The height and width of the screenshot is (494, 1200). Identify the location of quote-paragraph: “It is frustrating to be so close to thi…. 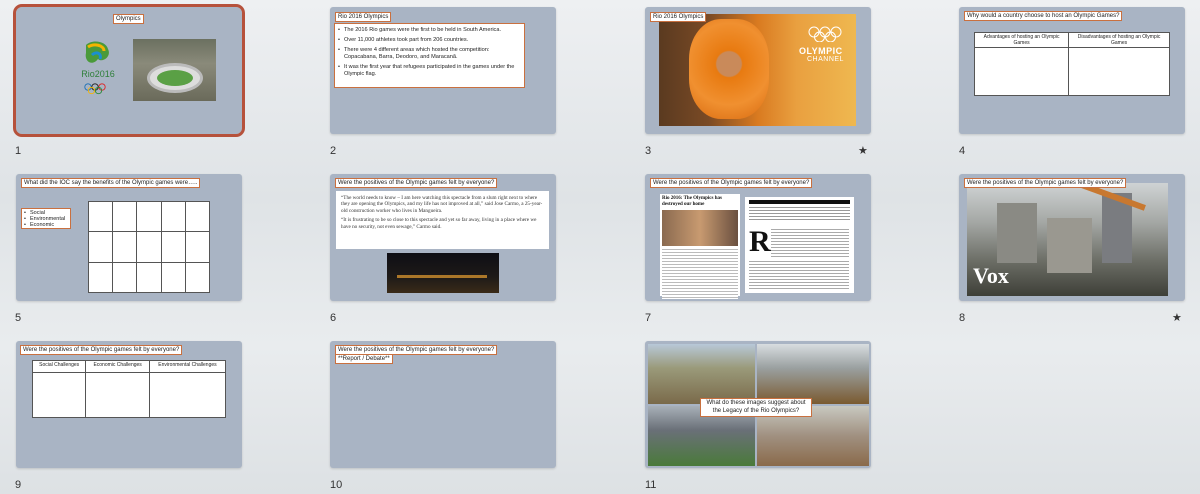
(439, 223).